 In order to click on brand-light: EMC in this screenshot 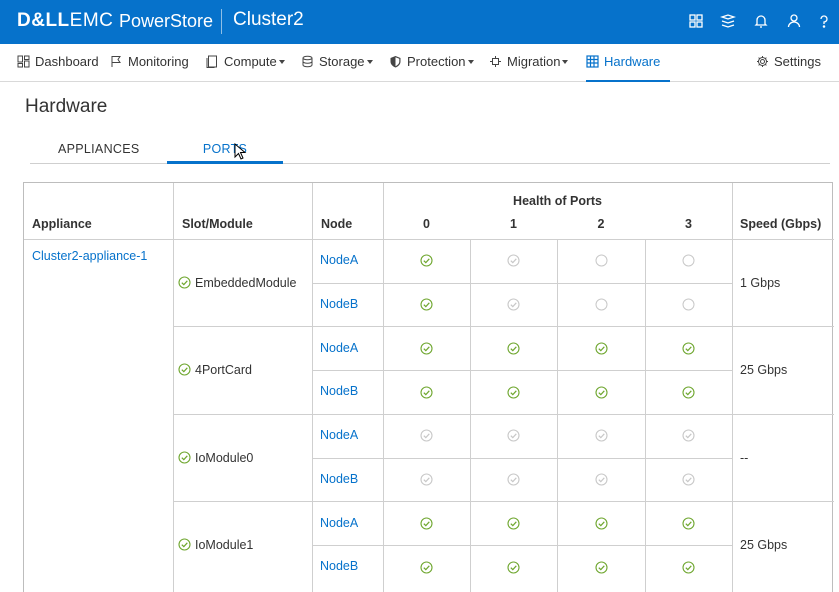, I will do `click(91, 20)`.